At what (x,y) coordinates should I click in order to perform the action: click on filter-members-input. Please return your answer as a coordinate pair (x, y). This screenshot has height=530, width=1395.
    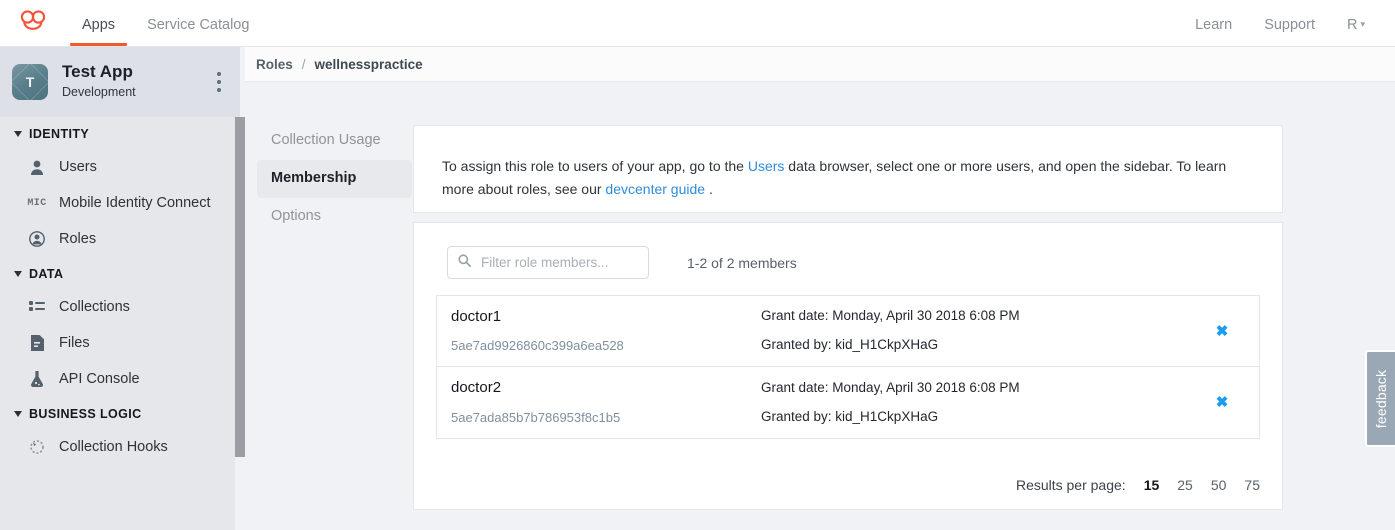
    Looking at the image, I should click on (559, 262).